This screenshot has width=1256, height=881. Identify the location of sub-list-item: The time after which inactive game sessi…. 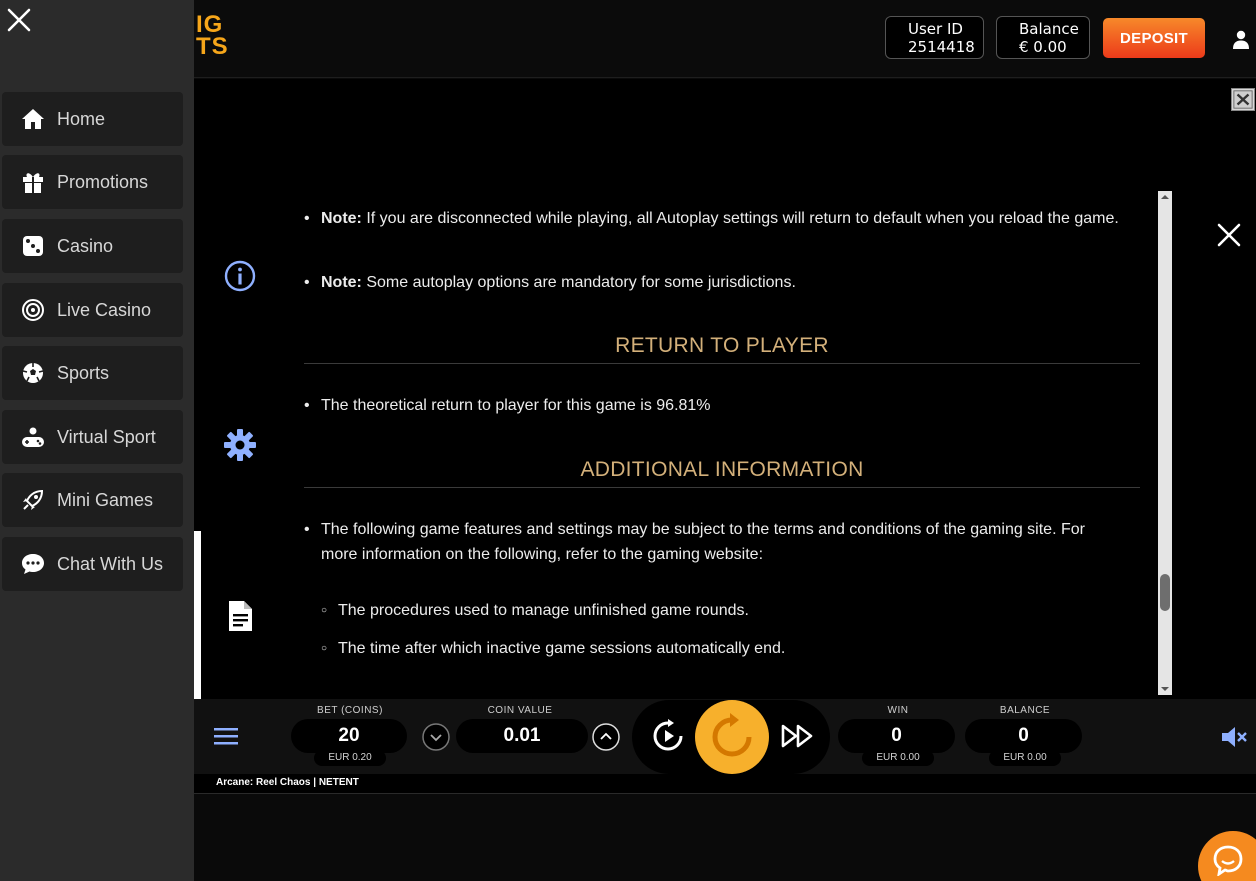
(731, 648).